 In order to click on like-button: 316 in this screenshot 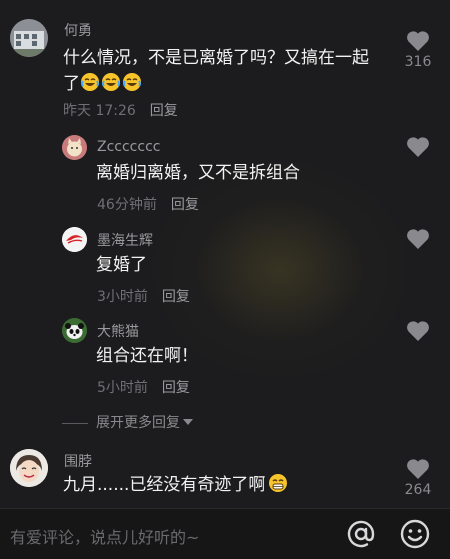, I will do `click(418, 50)`.